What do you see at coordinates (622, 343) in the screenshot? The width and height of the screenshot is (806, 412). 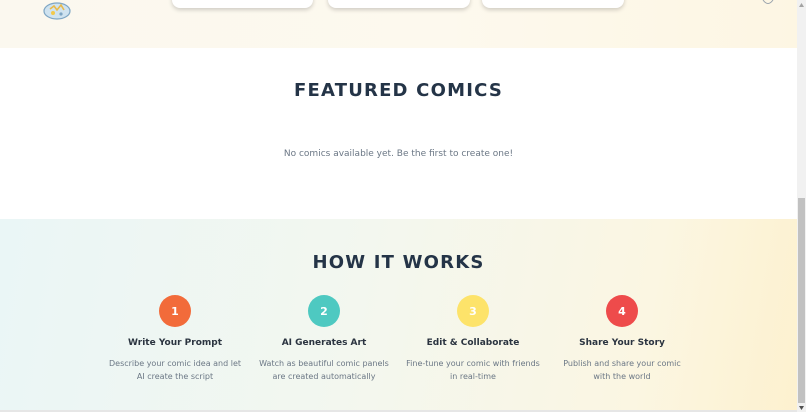 I see `step-title: Share Your Story` at bounding box center [622, 343].